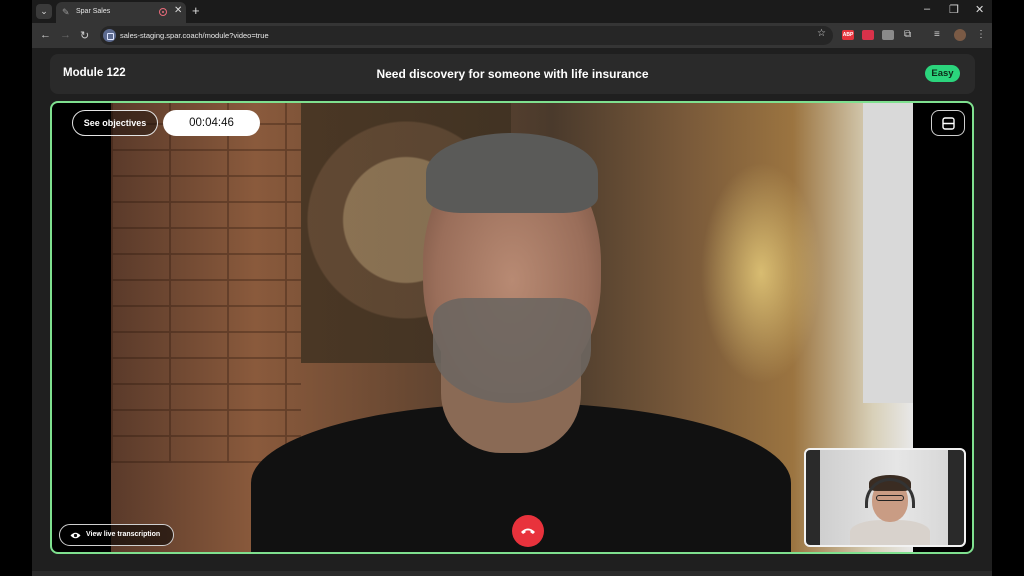 The width and height of the screenshot is (1024, 576). Describe the element at coordinates (907, 34) in the screenshot. I see `extensions-puzzle-icon: ⧉` at that location.